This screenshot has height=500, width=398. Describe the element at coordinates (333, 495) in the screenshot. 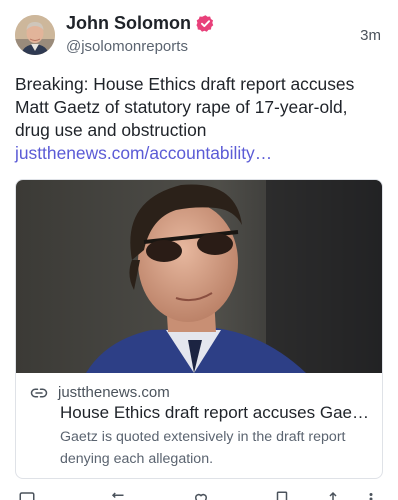

I see `share-icon` at that location.